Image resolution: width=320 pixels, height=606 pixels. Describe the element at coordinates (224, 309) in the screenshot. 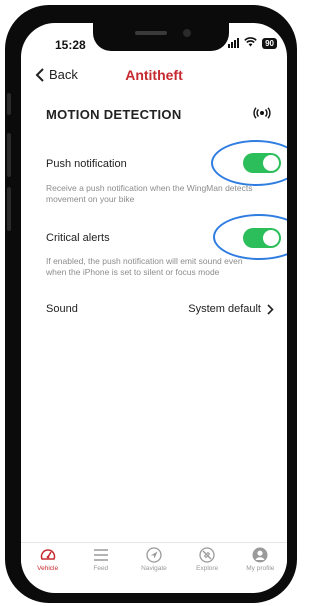

I see `sound-value: System default` at that location.